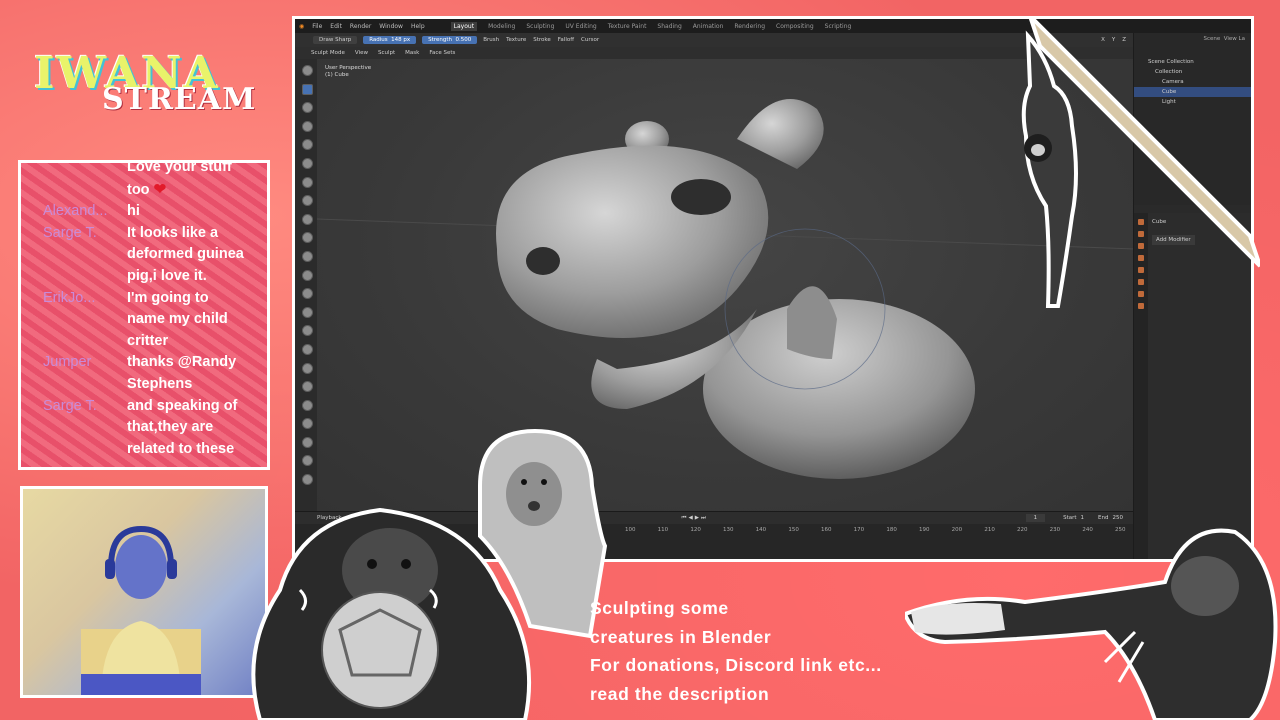 The height and width of the screenshot is (720, 1280). Describe the element at coordinates (1140, 162) in the screenshot. I see `gibbon-on-rope-sticker` at that location.